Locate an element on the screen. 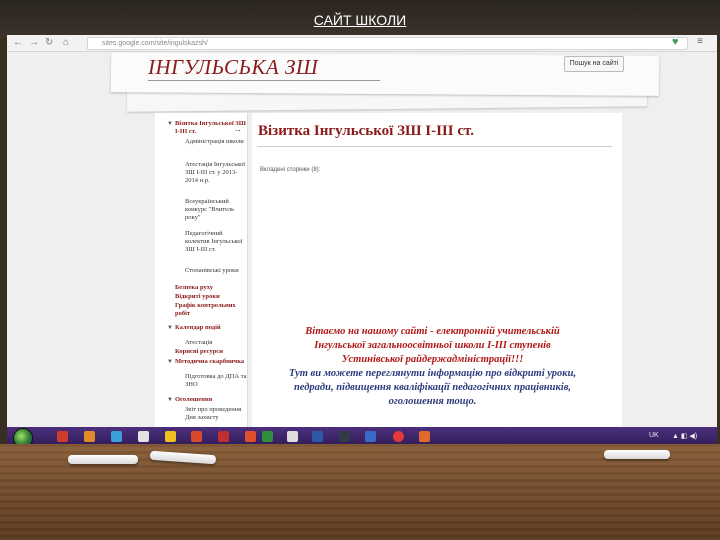 This screenshot has width=720, height=540. back-icon: ← is located at coordinates (18, 43).